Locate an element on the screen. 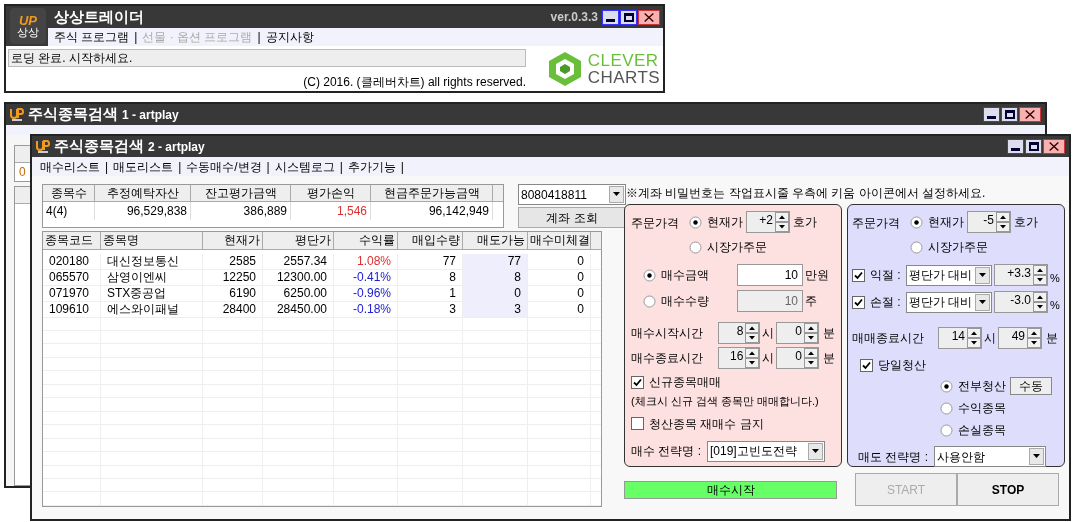  column-header: 잔고평가금액 is located at coordinates (241, 193).